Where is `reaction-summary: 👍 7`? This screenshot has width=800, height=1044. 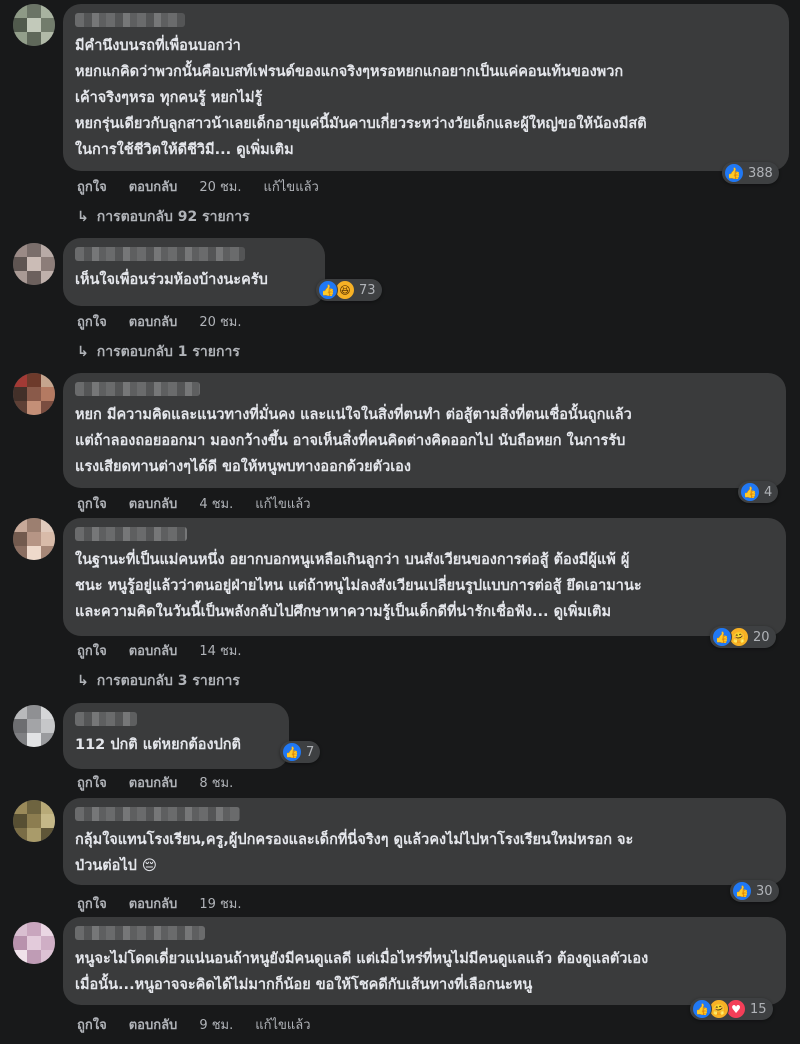
reaction-summary: 👍 7 is located at coordinates (300, 752).